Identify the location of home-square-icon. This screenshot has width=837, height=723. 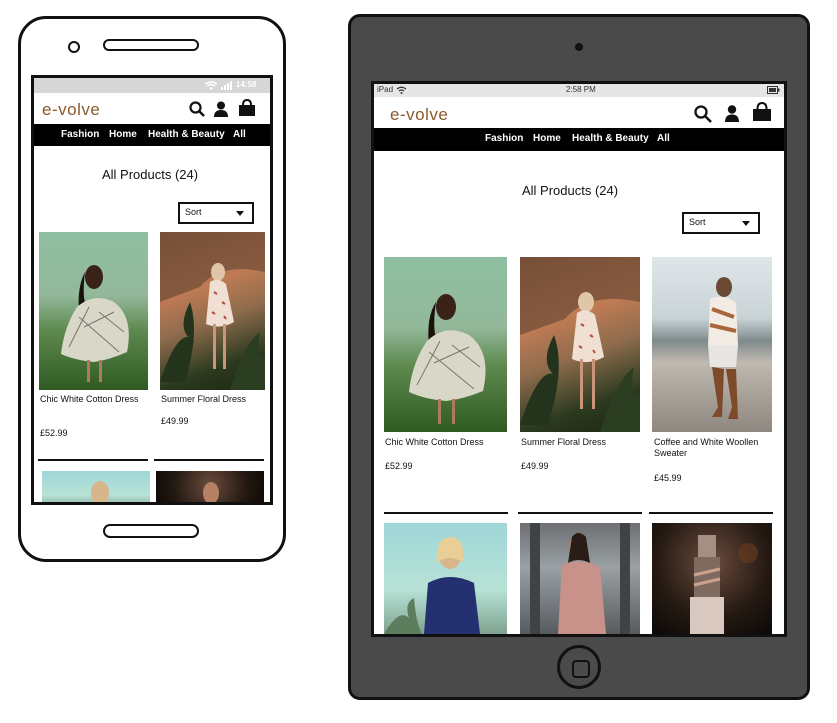
(581, 669).